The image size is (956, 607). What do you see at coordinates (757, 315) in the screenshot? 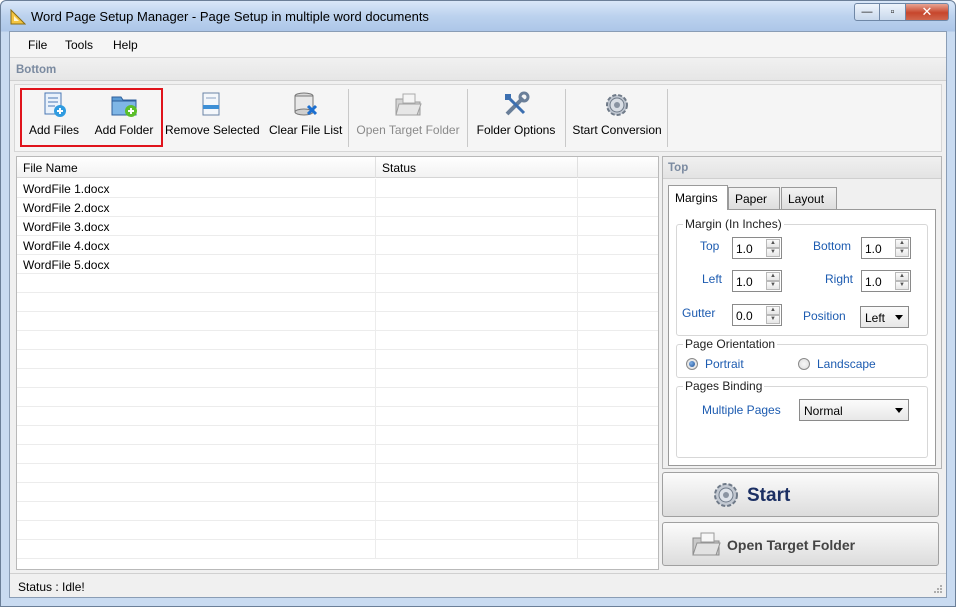
I see `gutter-stepper: 0.0 ▲ ▼` at bounding box center [757, 315].